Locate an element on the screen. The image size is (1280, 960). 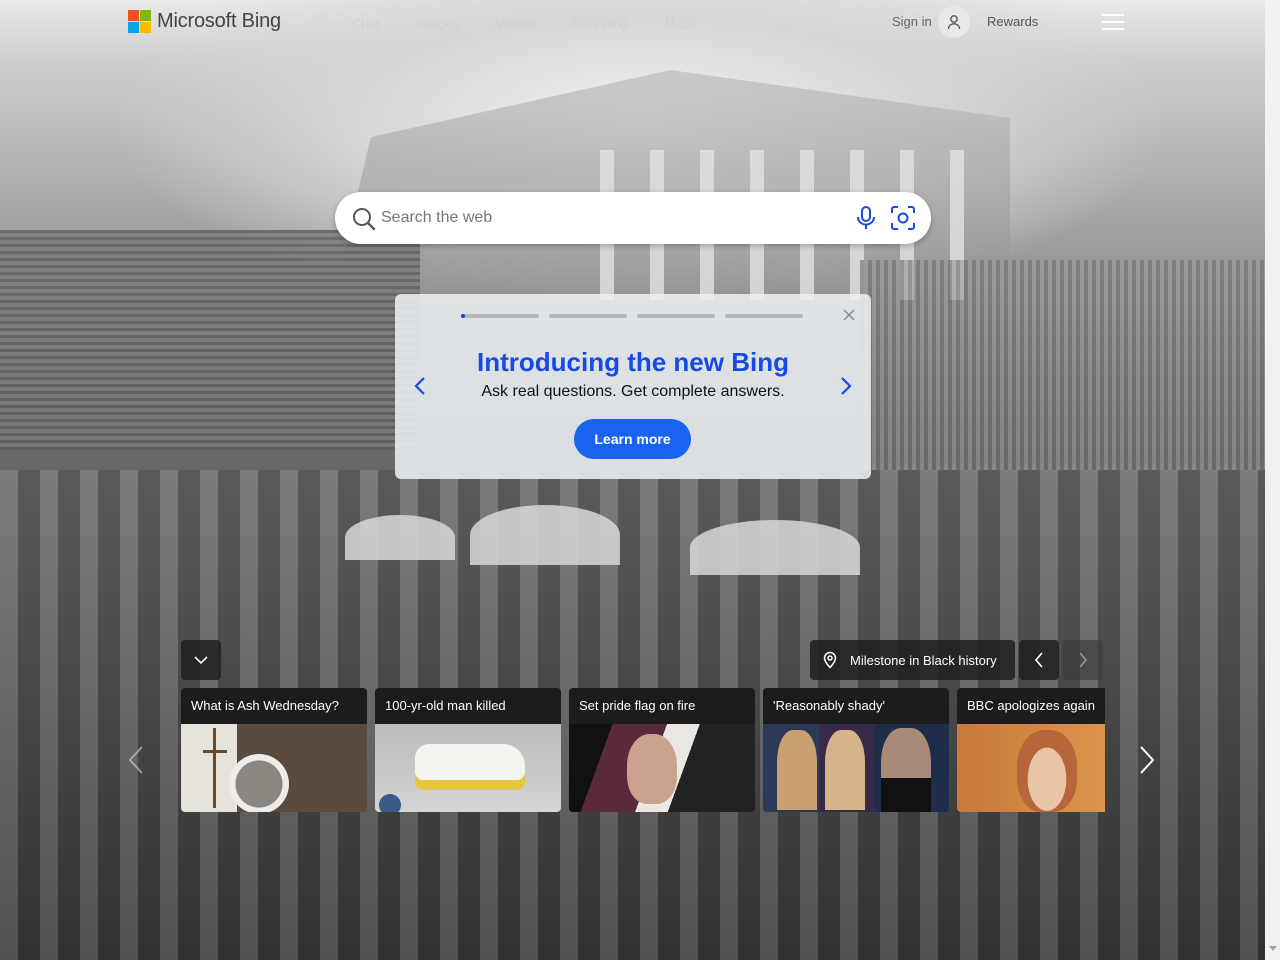
news-title: 'Reasonably shady' is located at coordinates (829, 705).